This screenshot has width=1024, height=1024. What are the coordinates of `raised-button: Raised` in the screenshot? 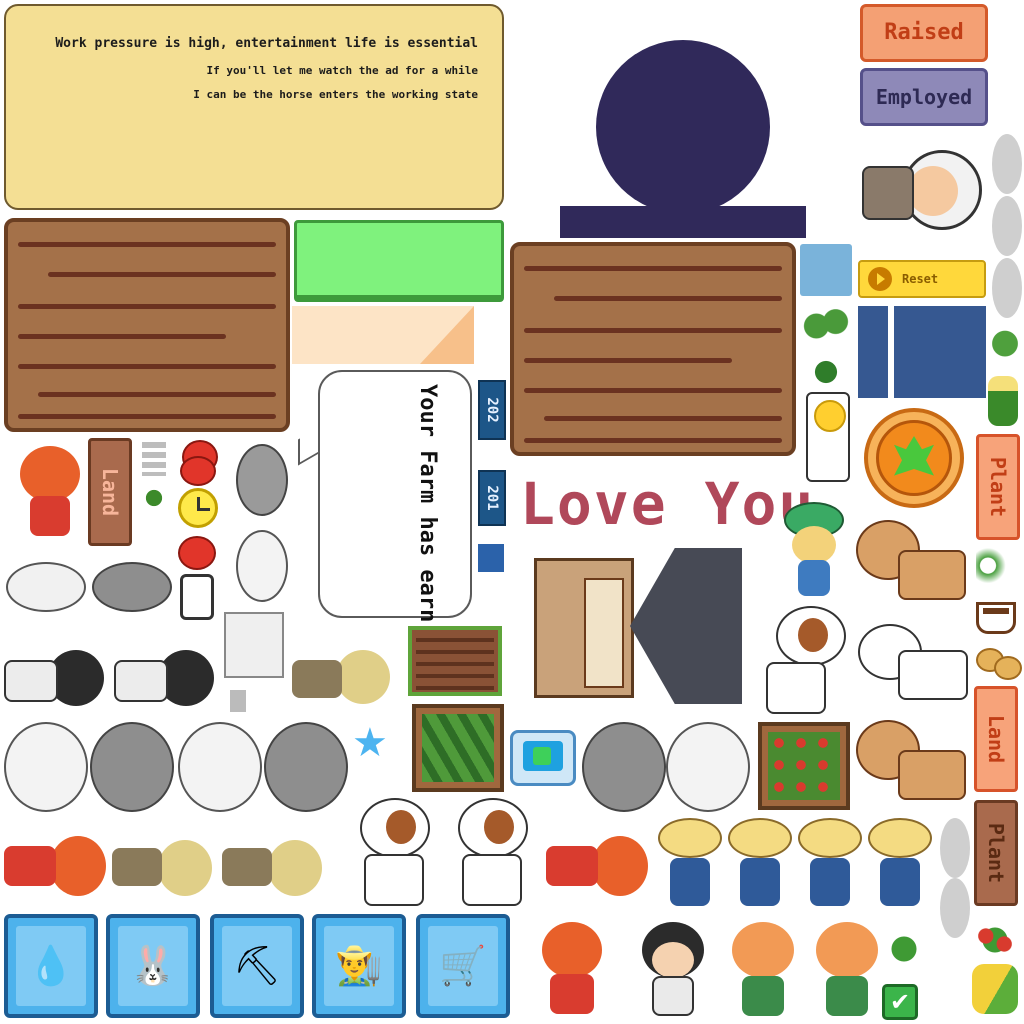 It's located at (924, 33).